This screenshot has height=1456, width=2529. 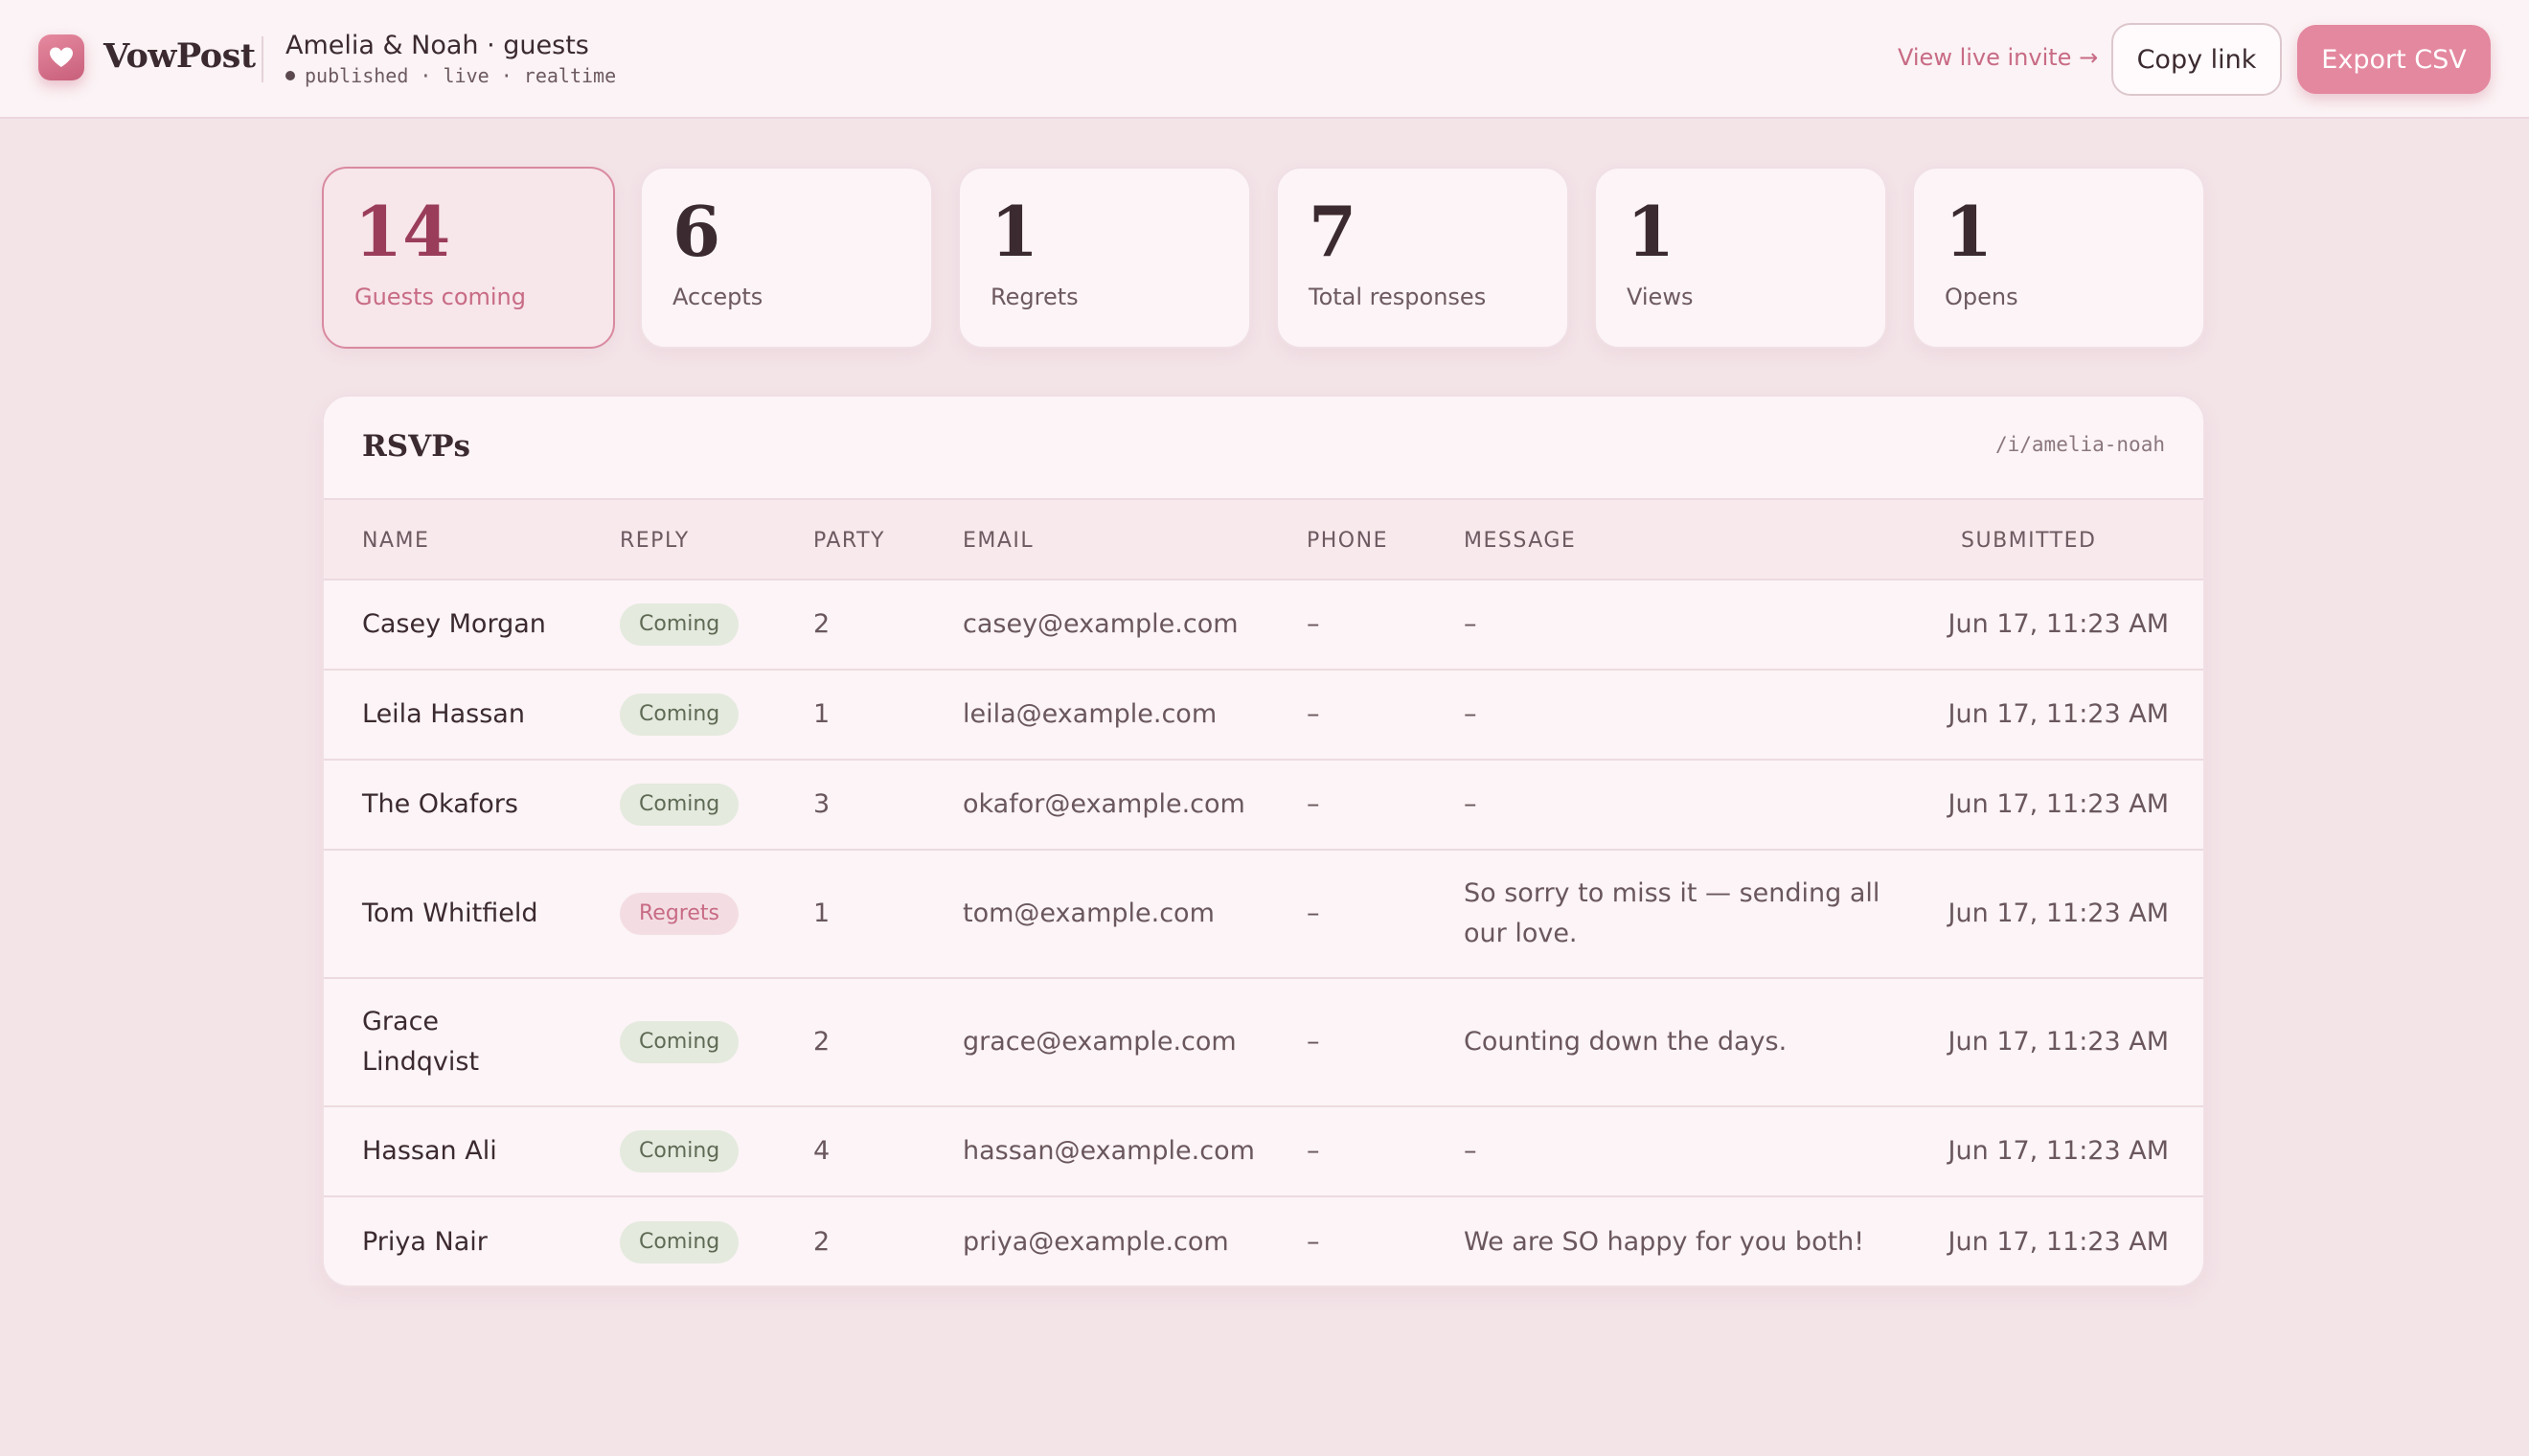 What do you see at coordinates (1333, 232) in the screenshot?
I see `stat-value: 7` at bounding box center [1333, 232].